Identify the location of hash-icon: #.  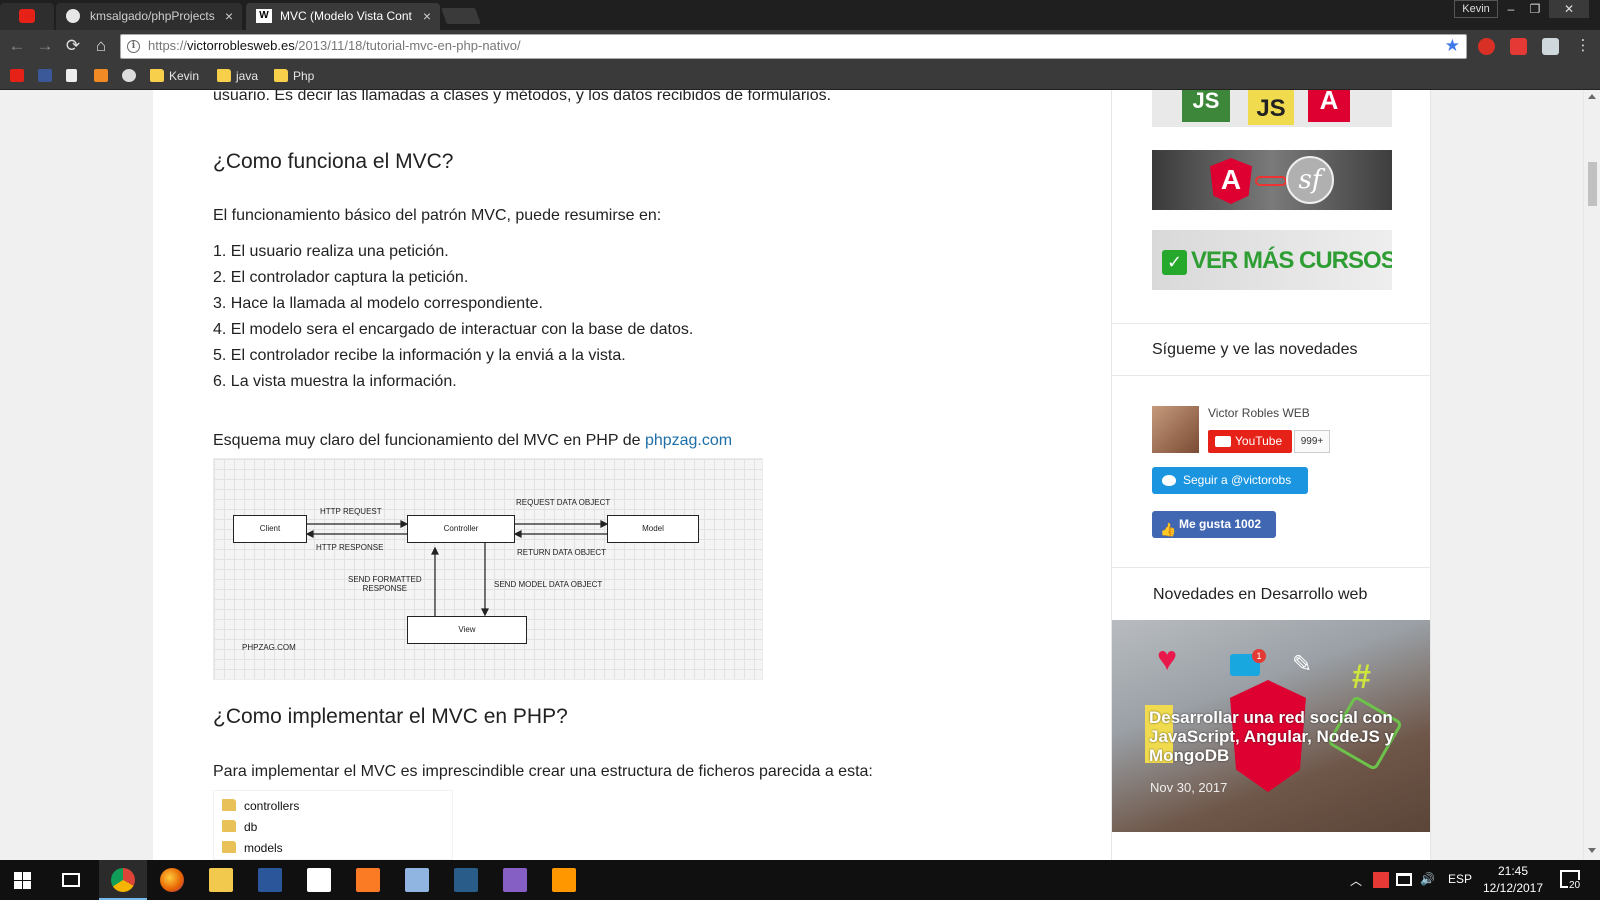
(1361, 677).